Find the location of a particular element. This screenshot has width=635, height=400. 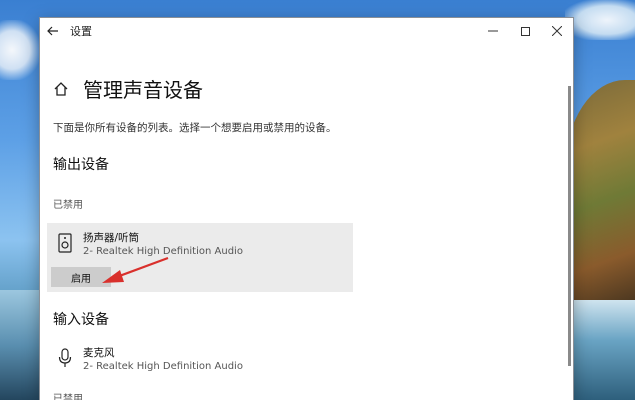

scroll-thumb is located at coordinates (569, 226).